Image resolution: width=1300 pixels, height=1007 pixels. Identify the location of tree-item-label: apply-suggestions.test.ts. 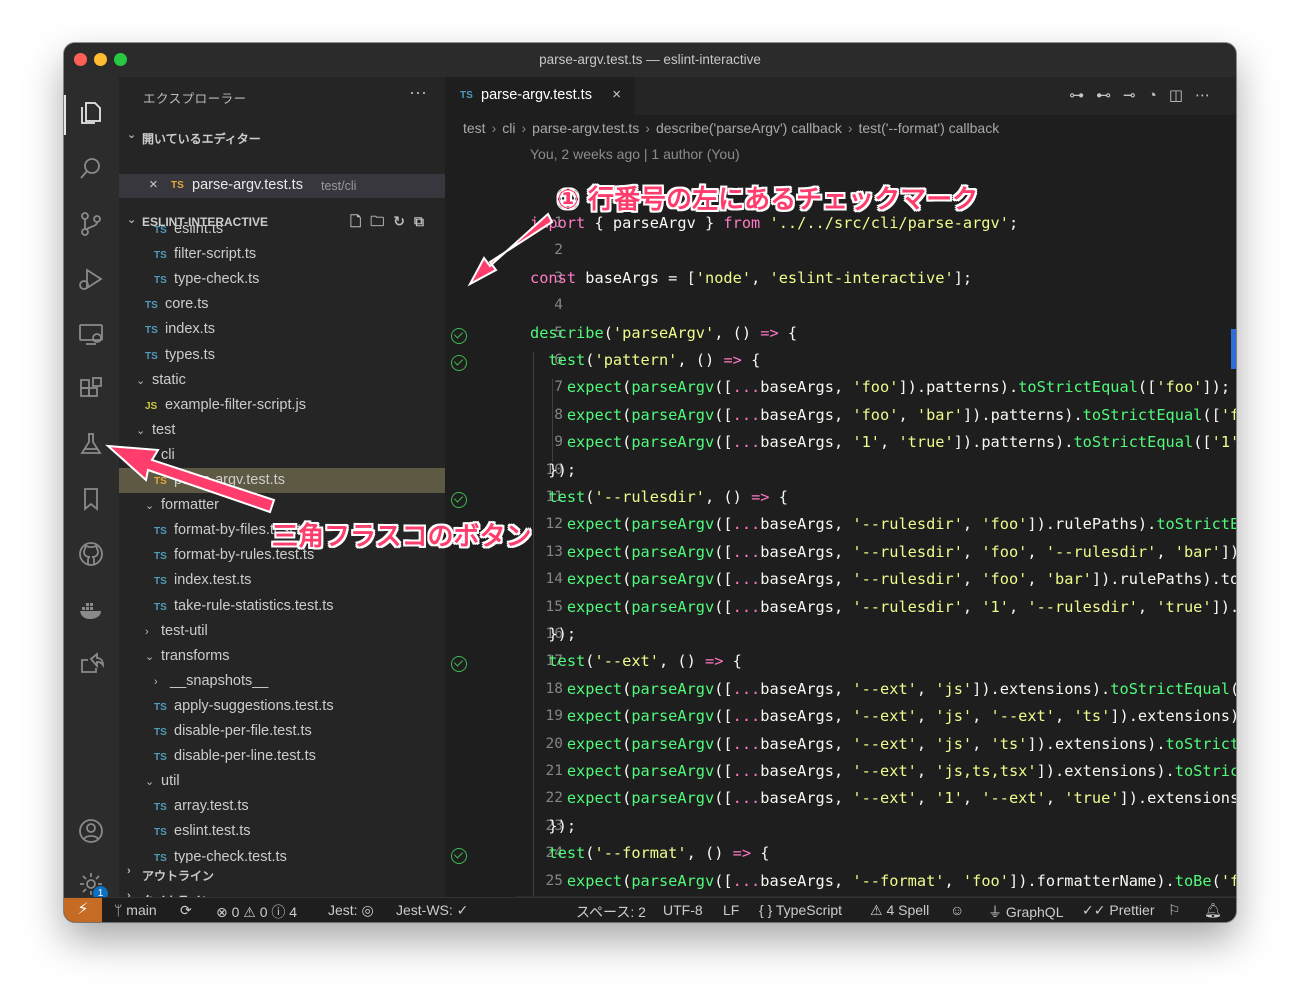
(254, 705).